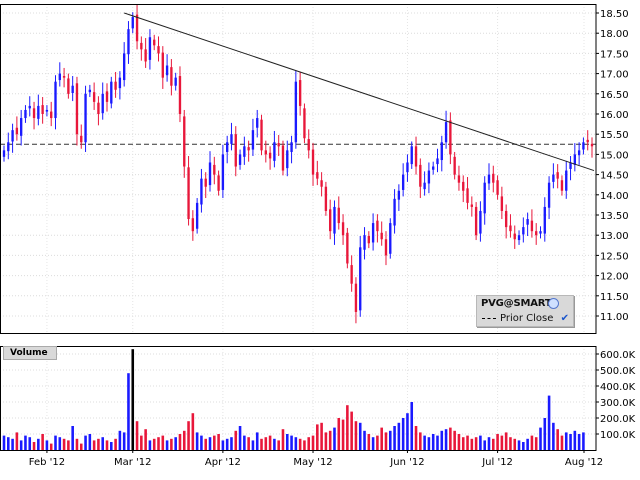 The width and height of the screenshot is (640, 480). I want to click on legend-prior-close-row: Prior Close ✔, so click(525, 318).